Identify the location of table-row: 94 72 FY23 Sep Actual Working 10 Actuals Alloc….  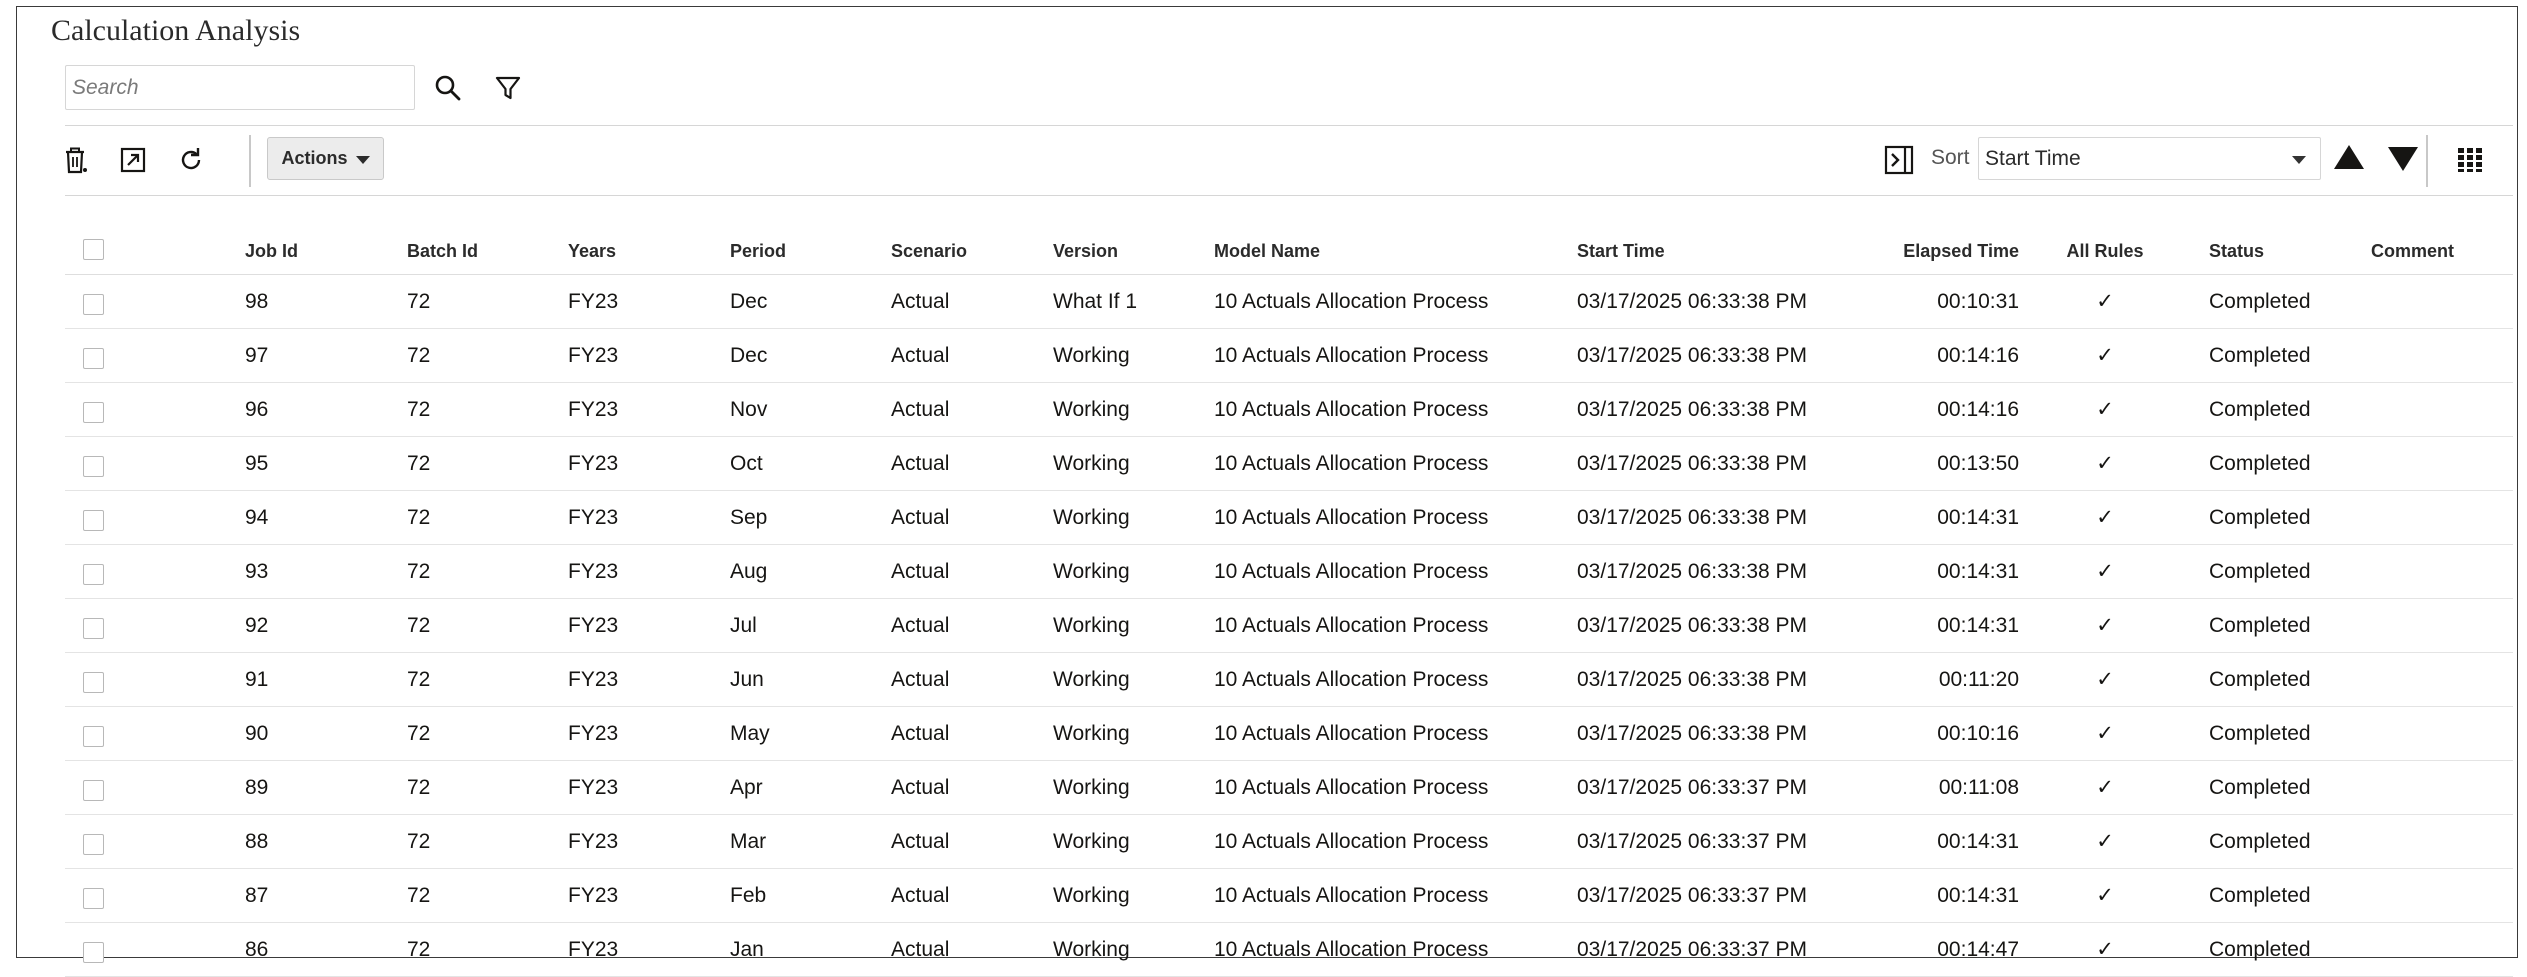
(1289, 518).